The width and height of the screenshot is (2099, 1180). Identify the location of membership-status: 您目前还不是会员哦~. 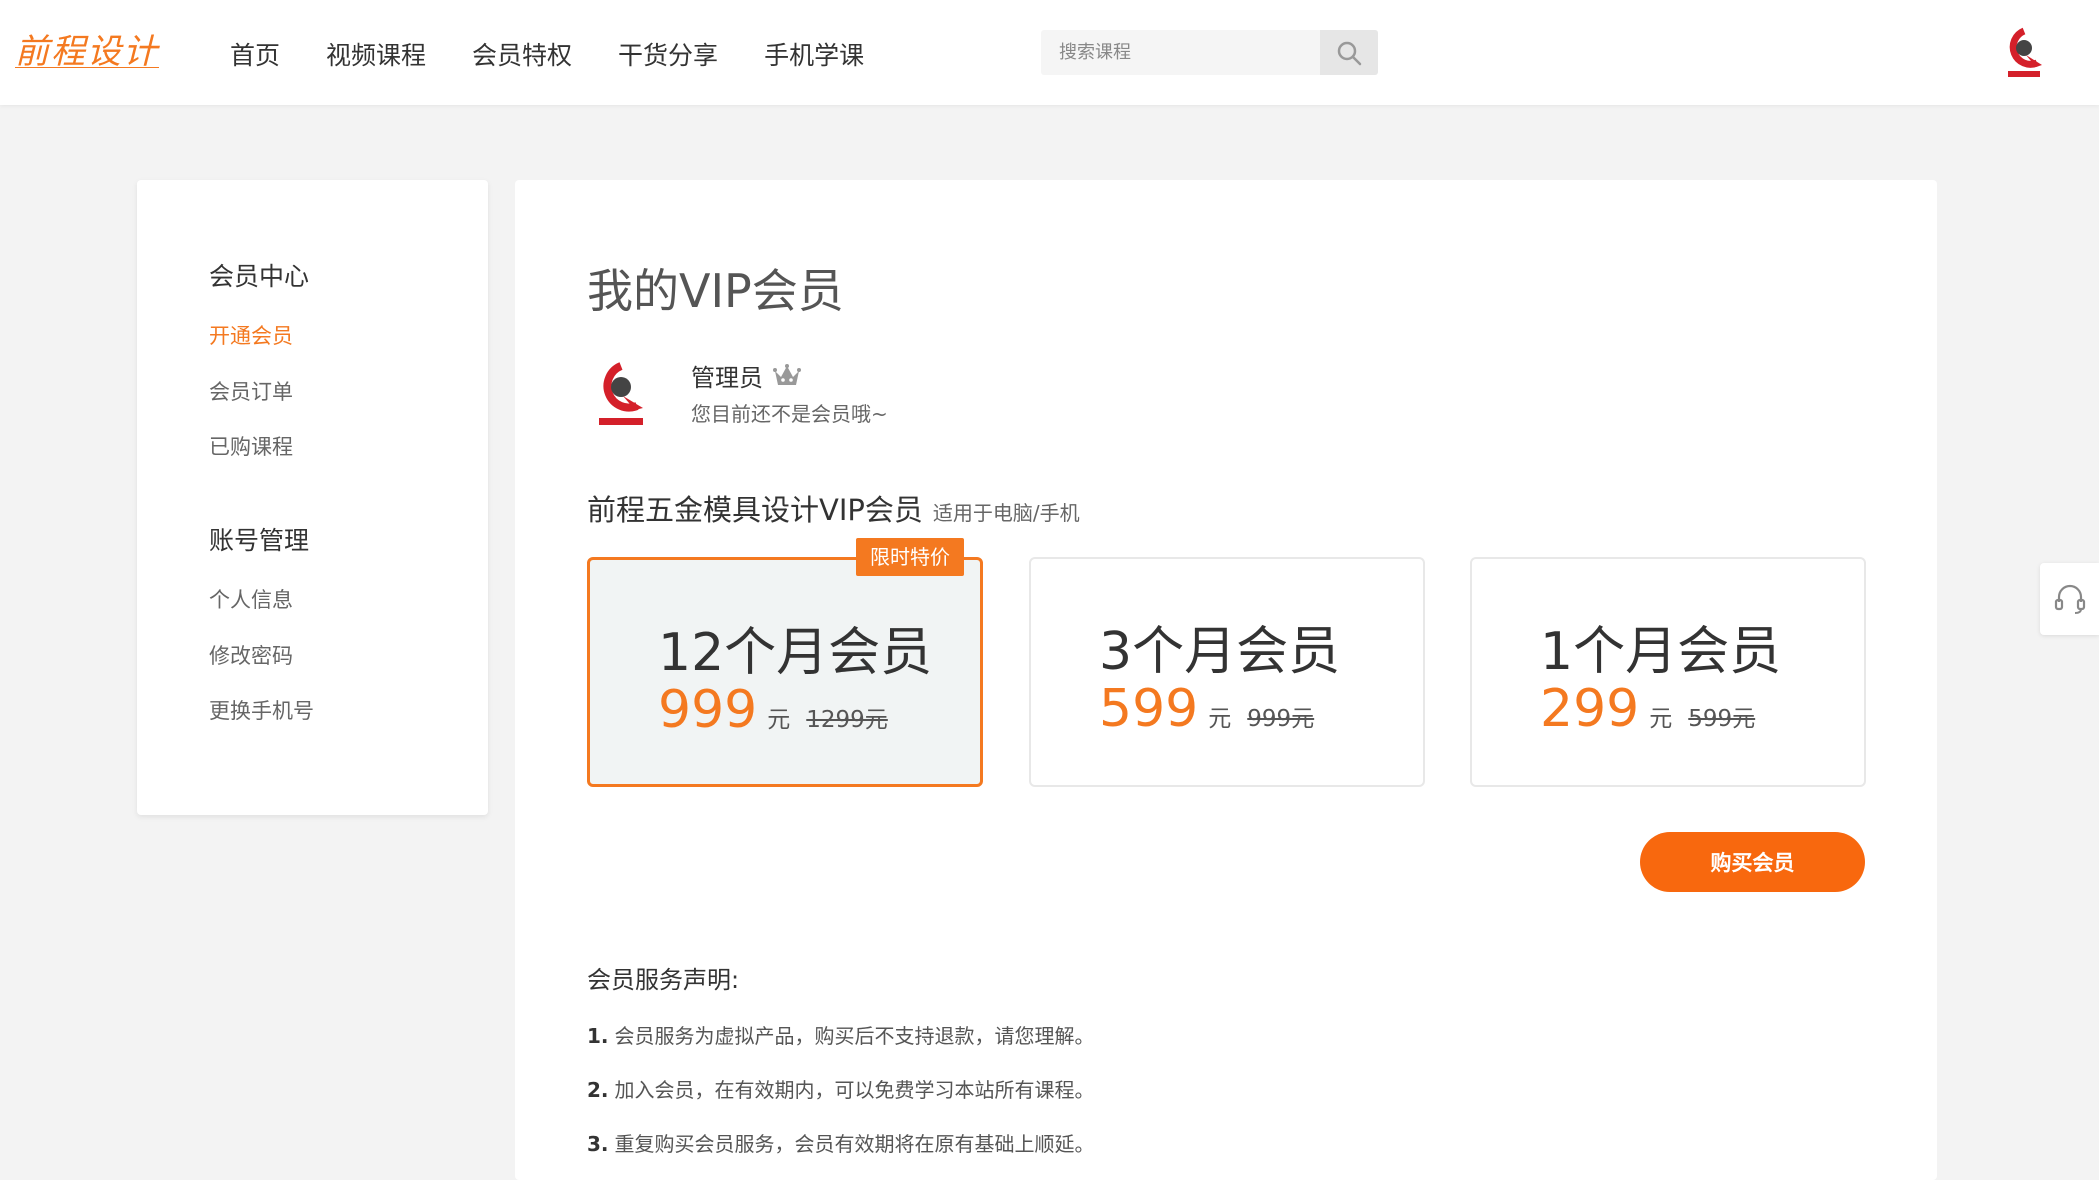
(789, 414).